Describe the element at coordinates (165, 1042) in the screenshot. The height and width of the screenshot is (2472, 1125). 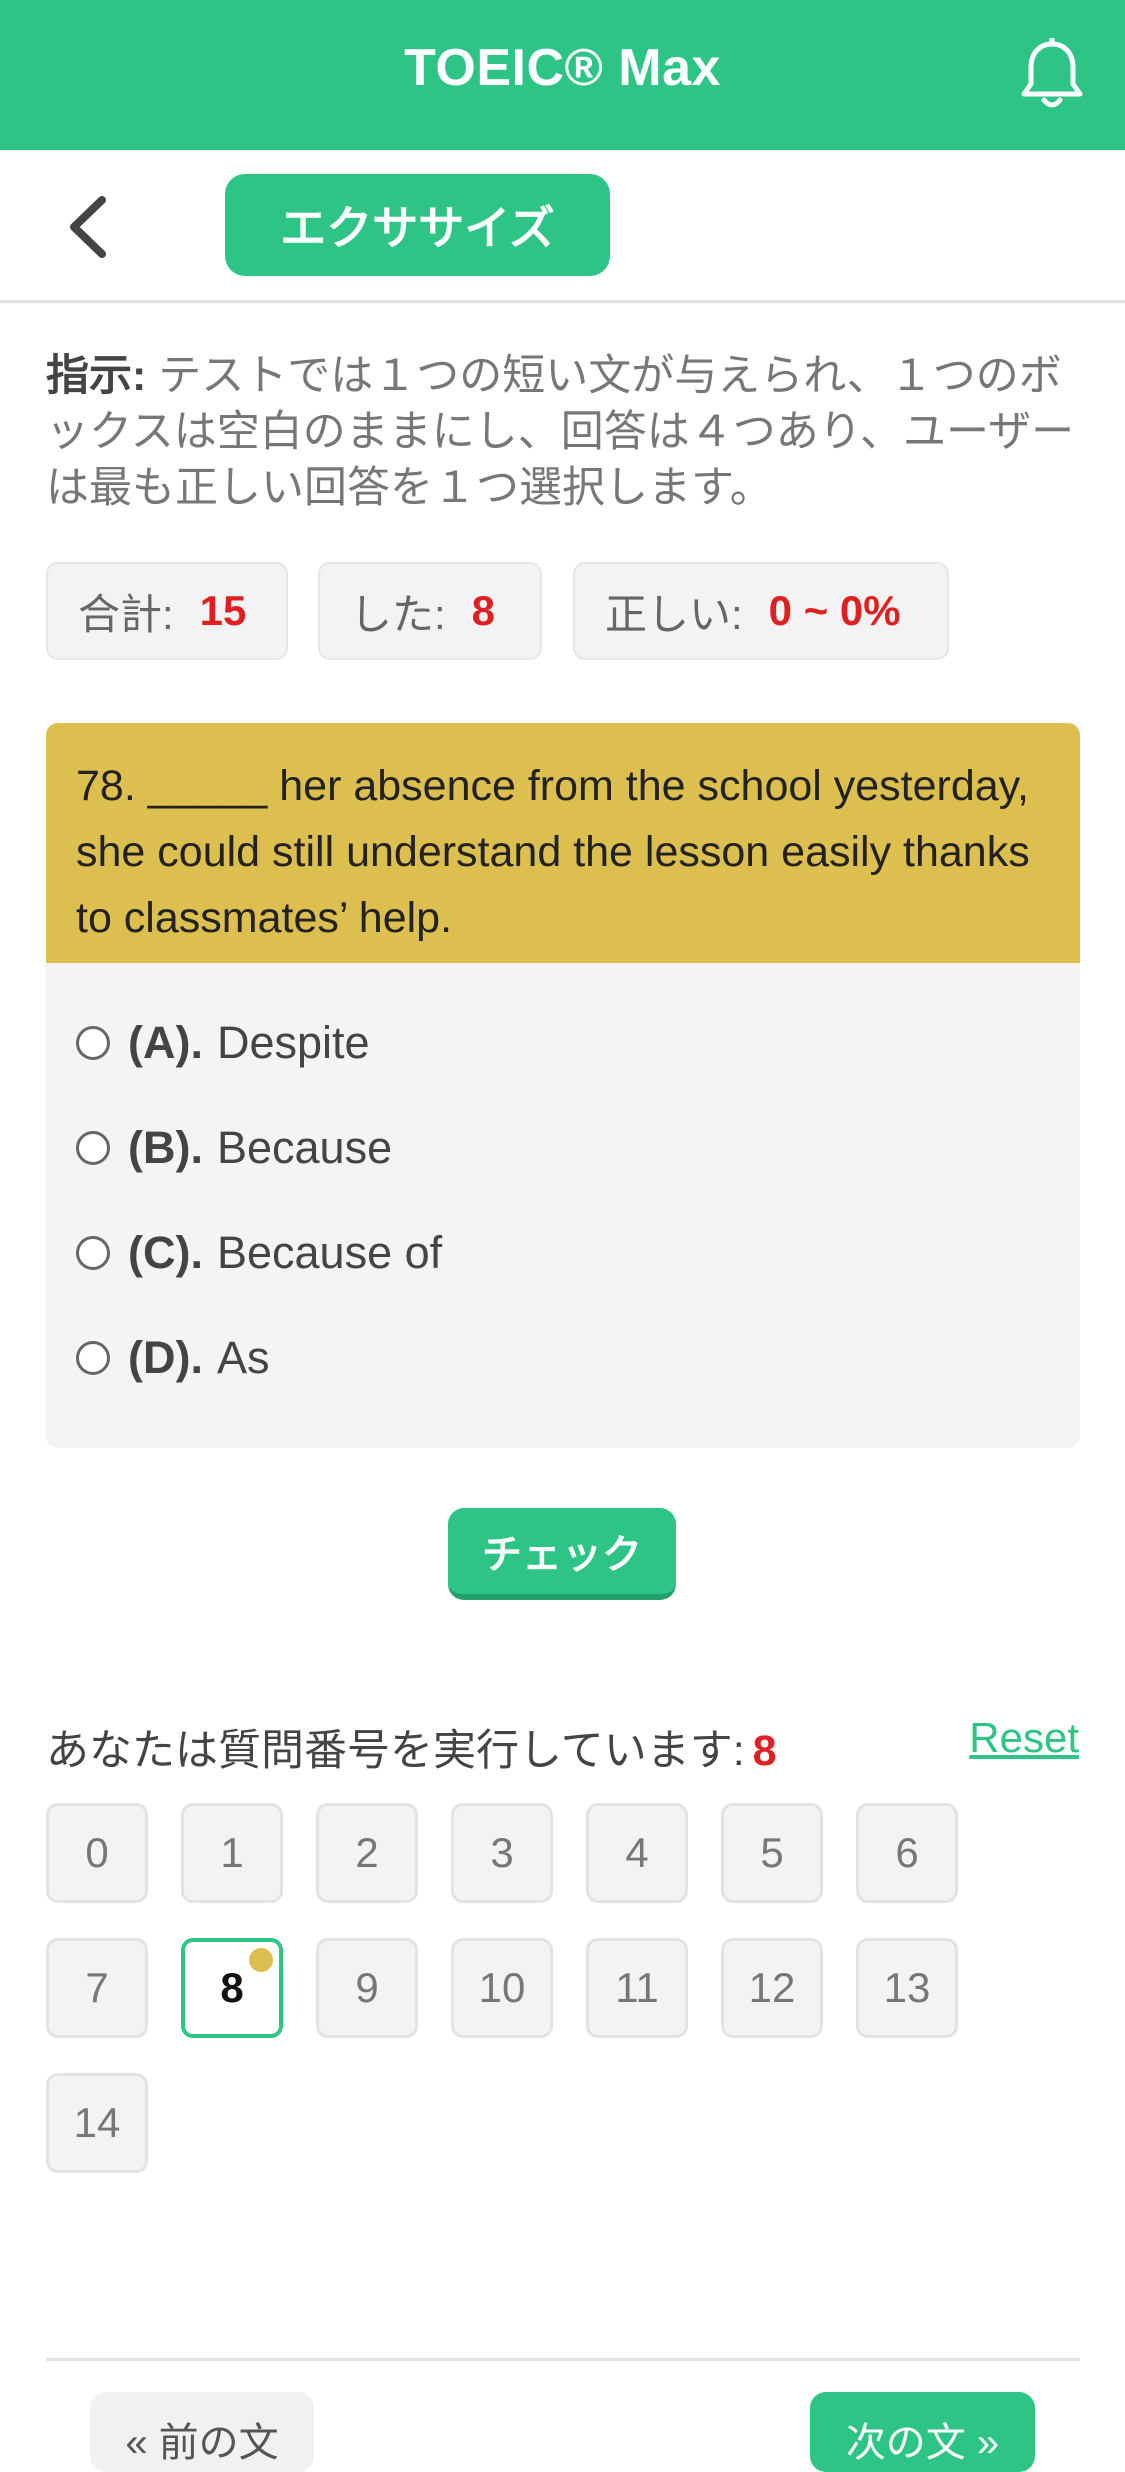
I see `option-a-letter: (A).` at that location.